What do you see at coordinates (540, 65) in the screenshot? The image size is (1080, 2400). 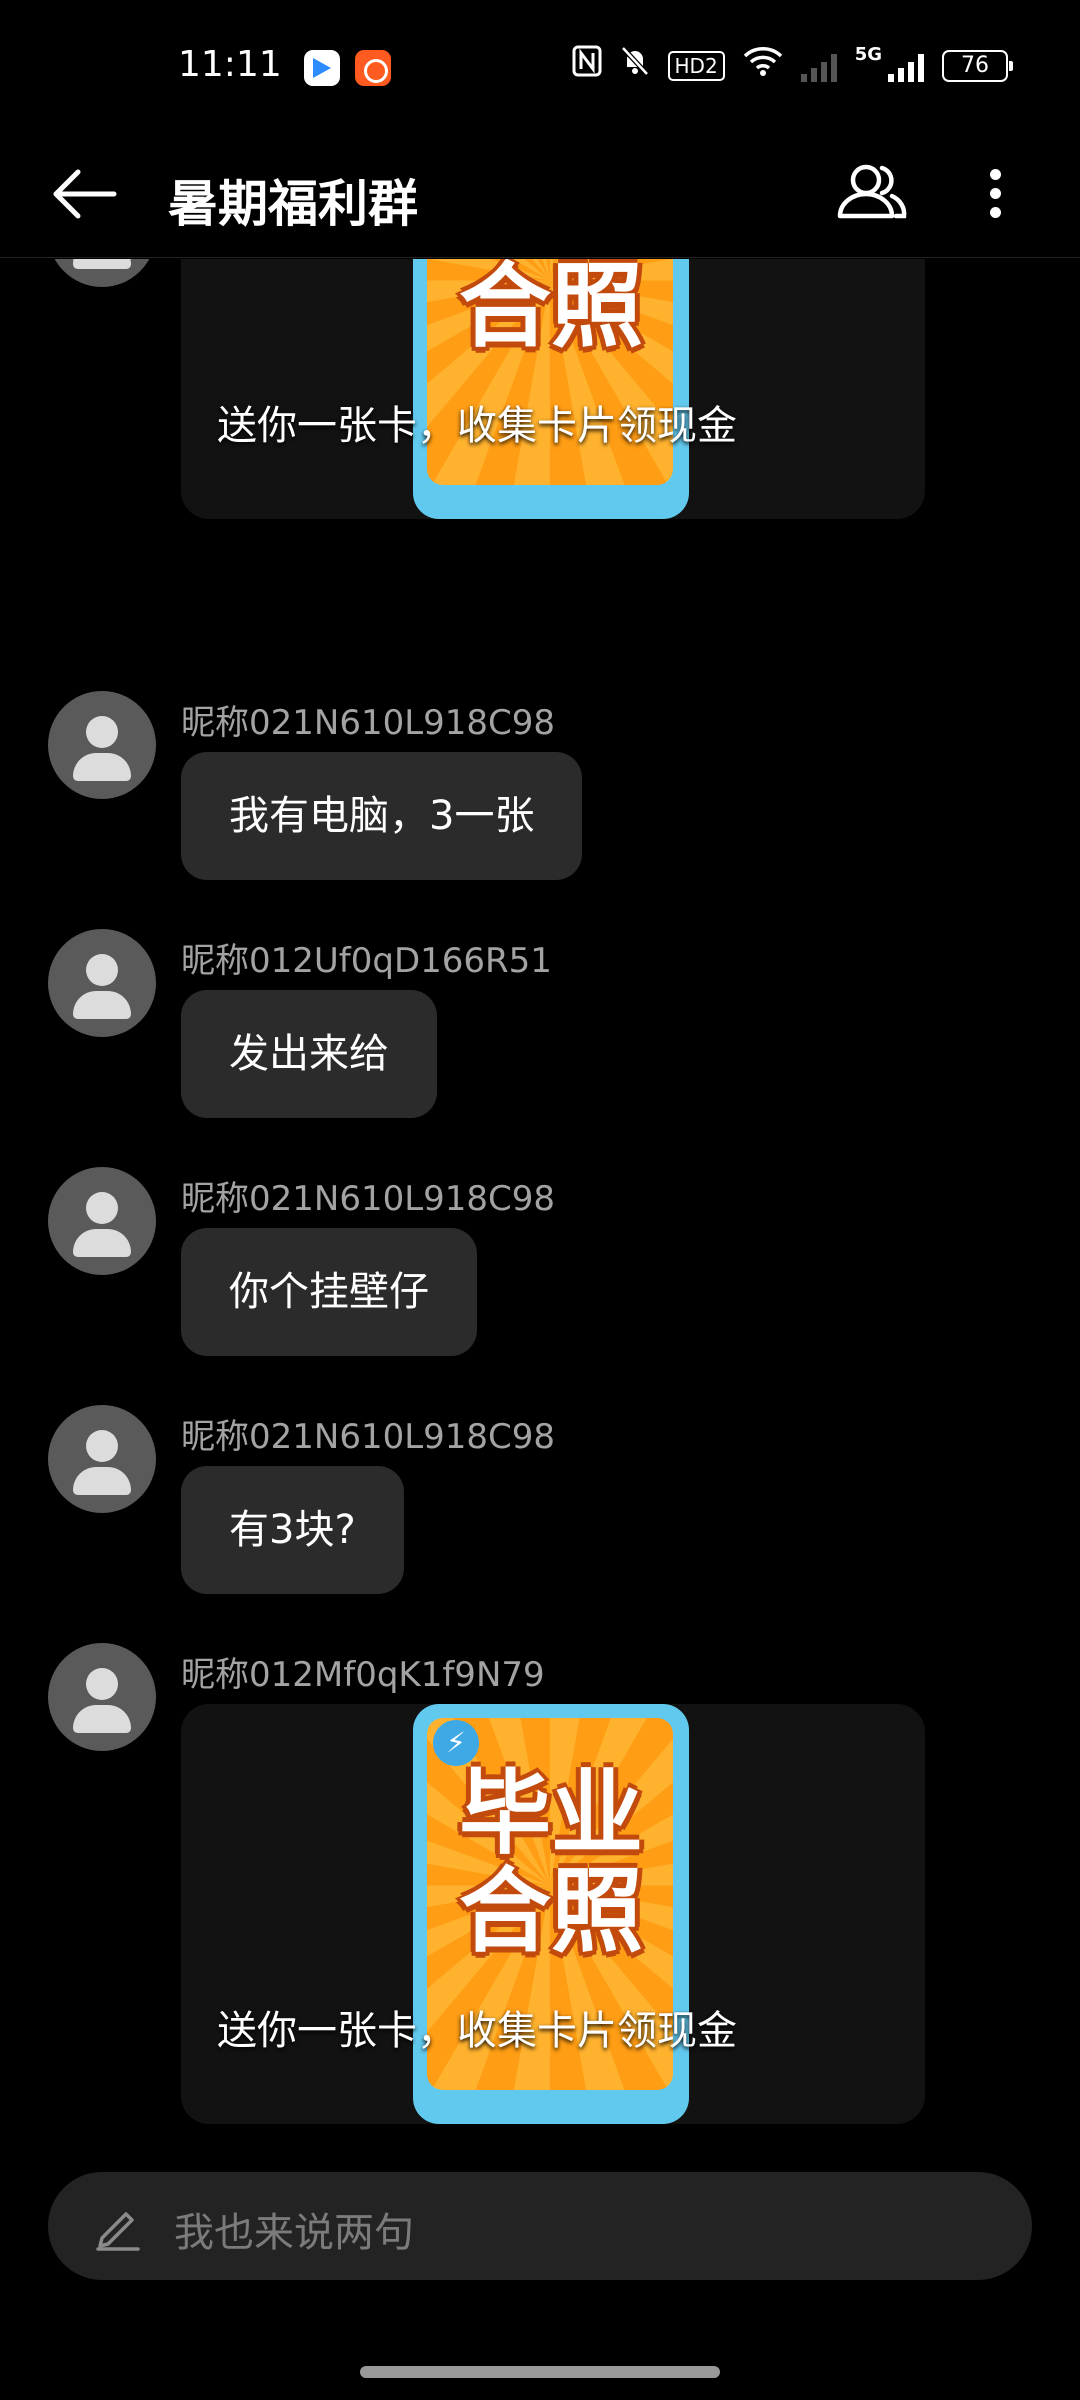 I see `status-bar: 11:11 HD2 5G 76` at bounding box center [540, 65].